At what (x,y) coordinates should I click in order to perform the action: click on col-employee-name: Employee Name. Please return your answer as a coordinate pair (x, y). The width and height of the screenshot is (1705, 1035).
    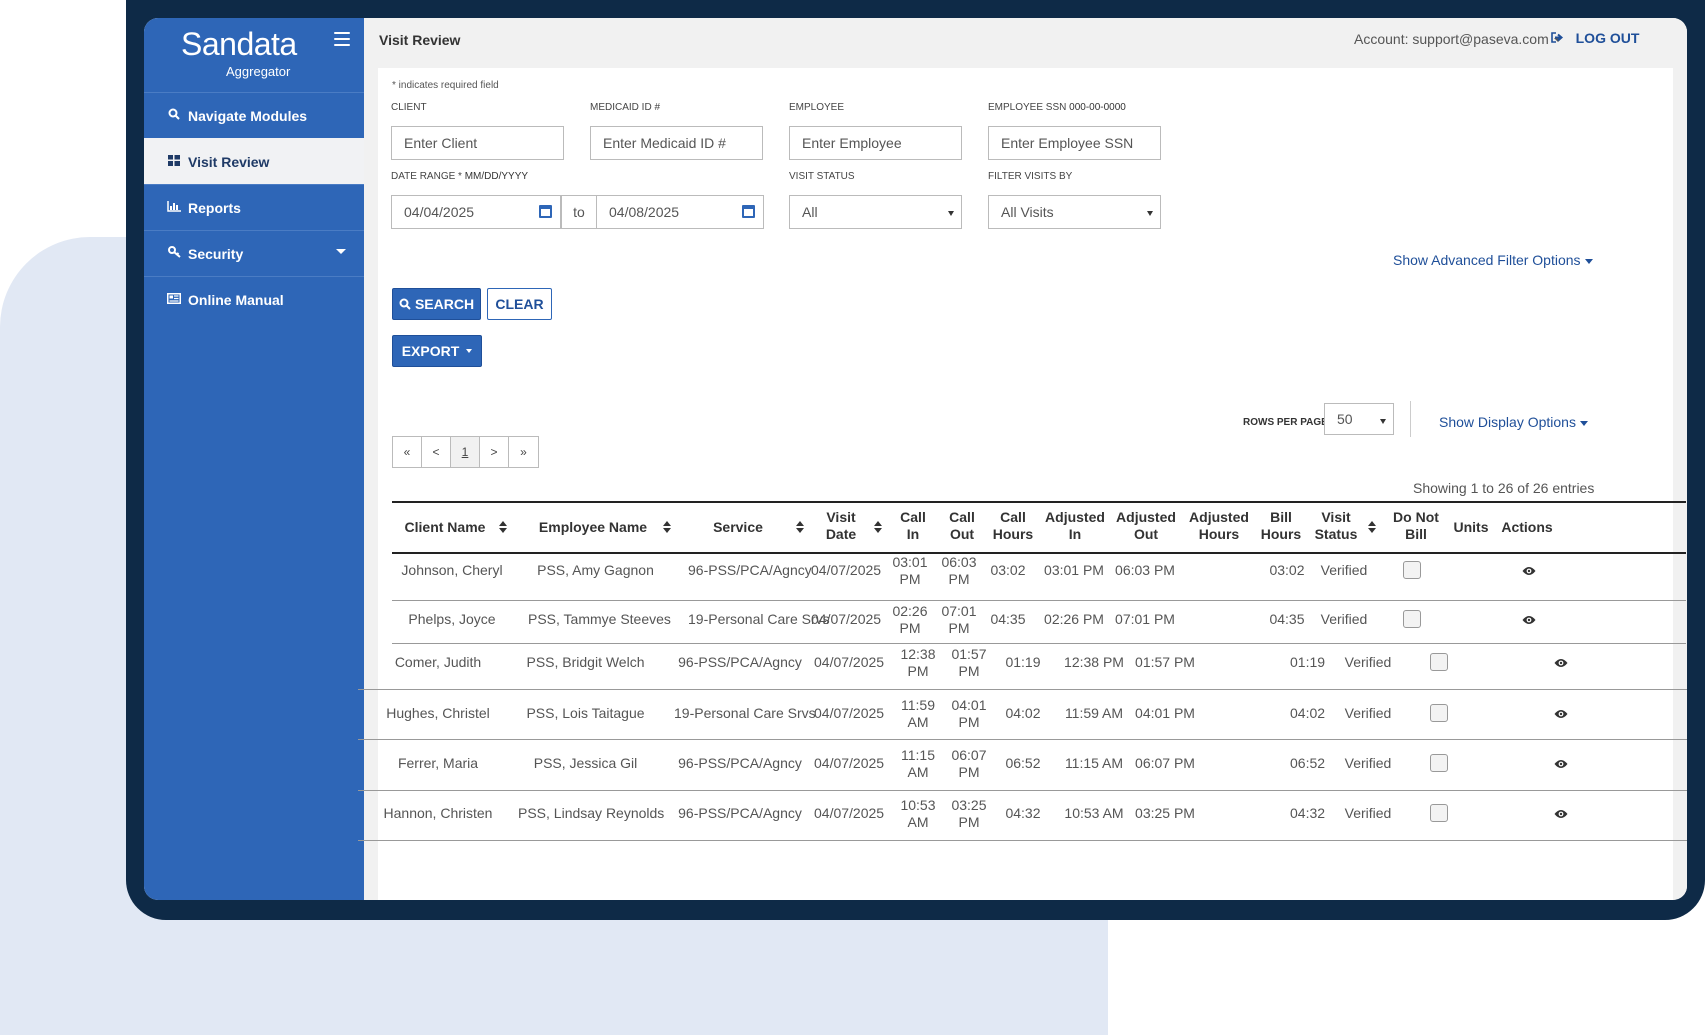
    Looking at the image, I should click on (593, 527).